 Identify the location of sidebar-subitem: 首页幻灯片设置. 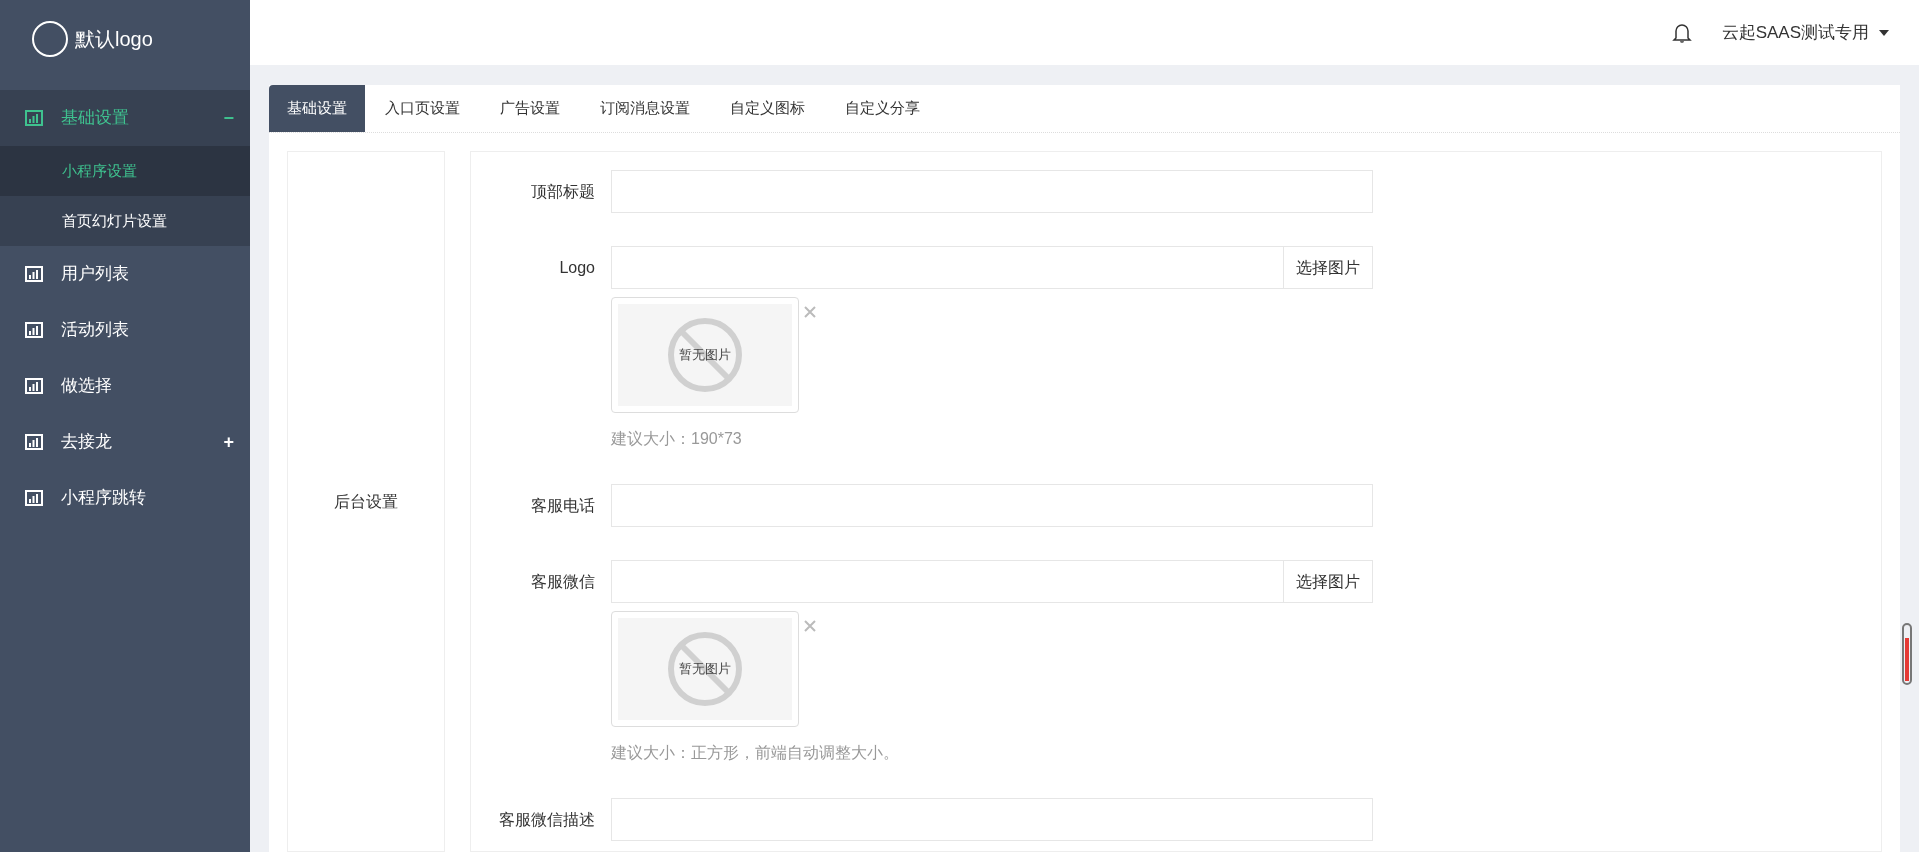
(125, 221).